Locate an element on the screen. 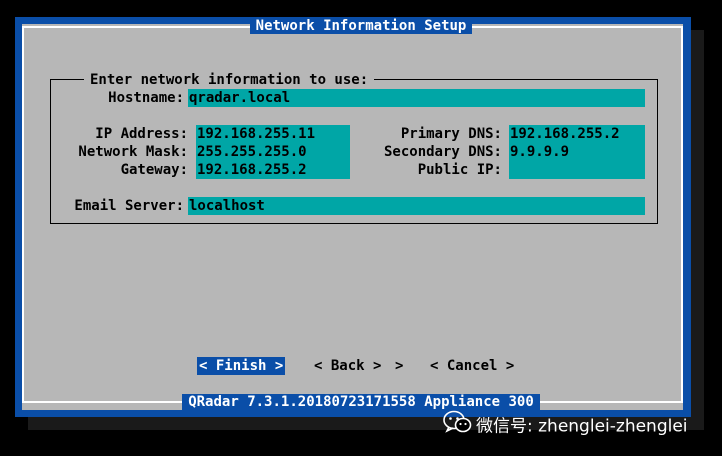  dialog-title: Network Information Setup is located at coordinates (361, 26).